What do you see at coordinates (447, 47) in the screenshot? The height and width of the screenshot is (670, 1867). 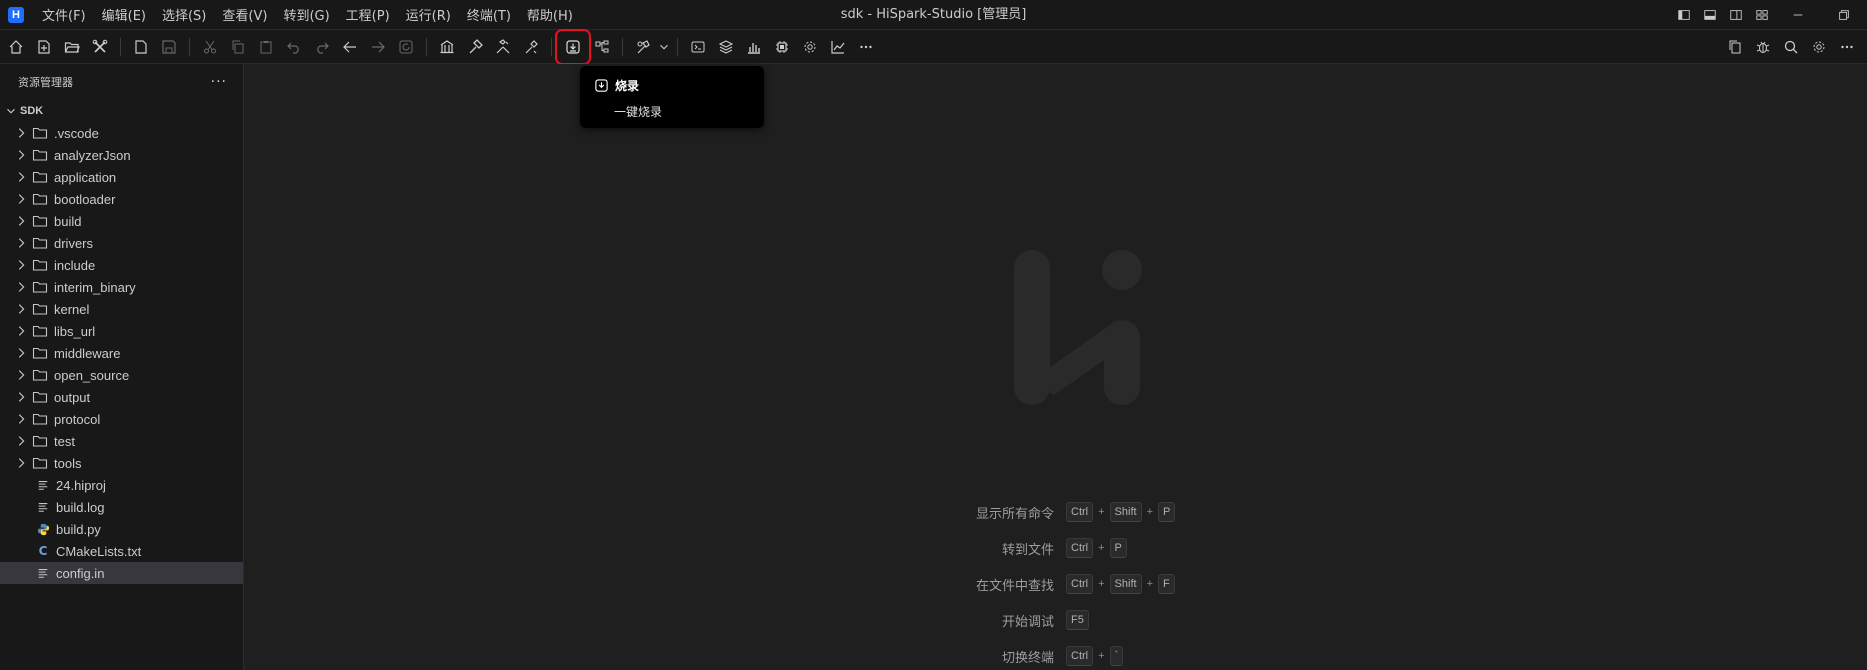 I see `project-building-button` at bounding box center [447, 47].